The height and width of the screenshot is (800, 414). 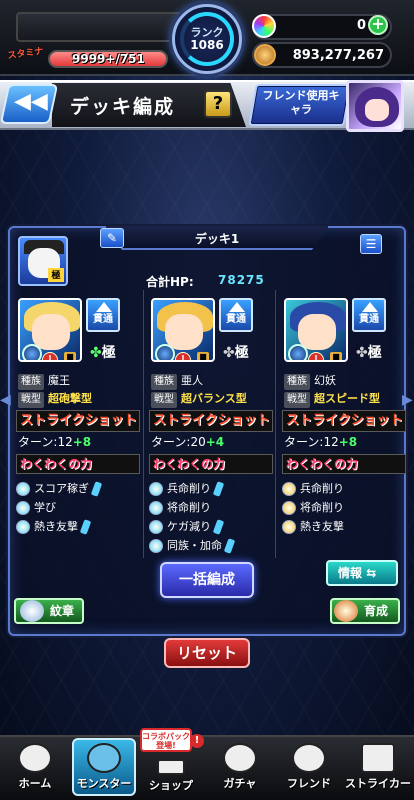 I want to click on add-orbs-button: +, so click(x=378, y=25).